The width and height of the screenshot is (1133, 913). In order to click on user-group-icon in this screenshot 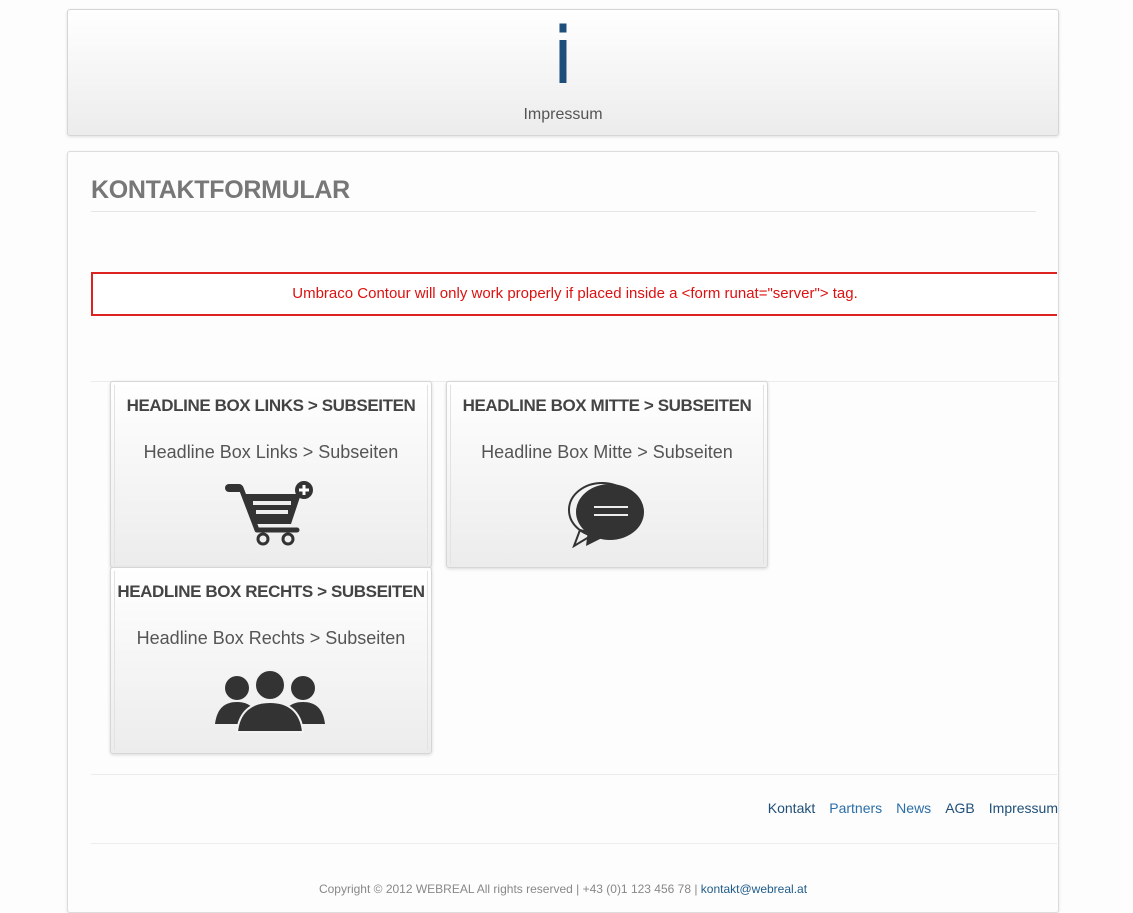, I will do `click(270, 701)`.